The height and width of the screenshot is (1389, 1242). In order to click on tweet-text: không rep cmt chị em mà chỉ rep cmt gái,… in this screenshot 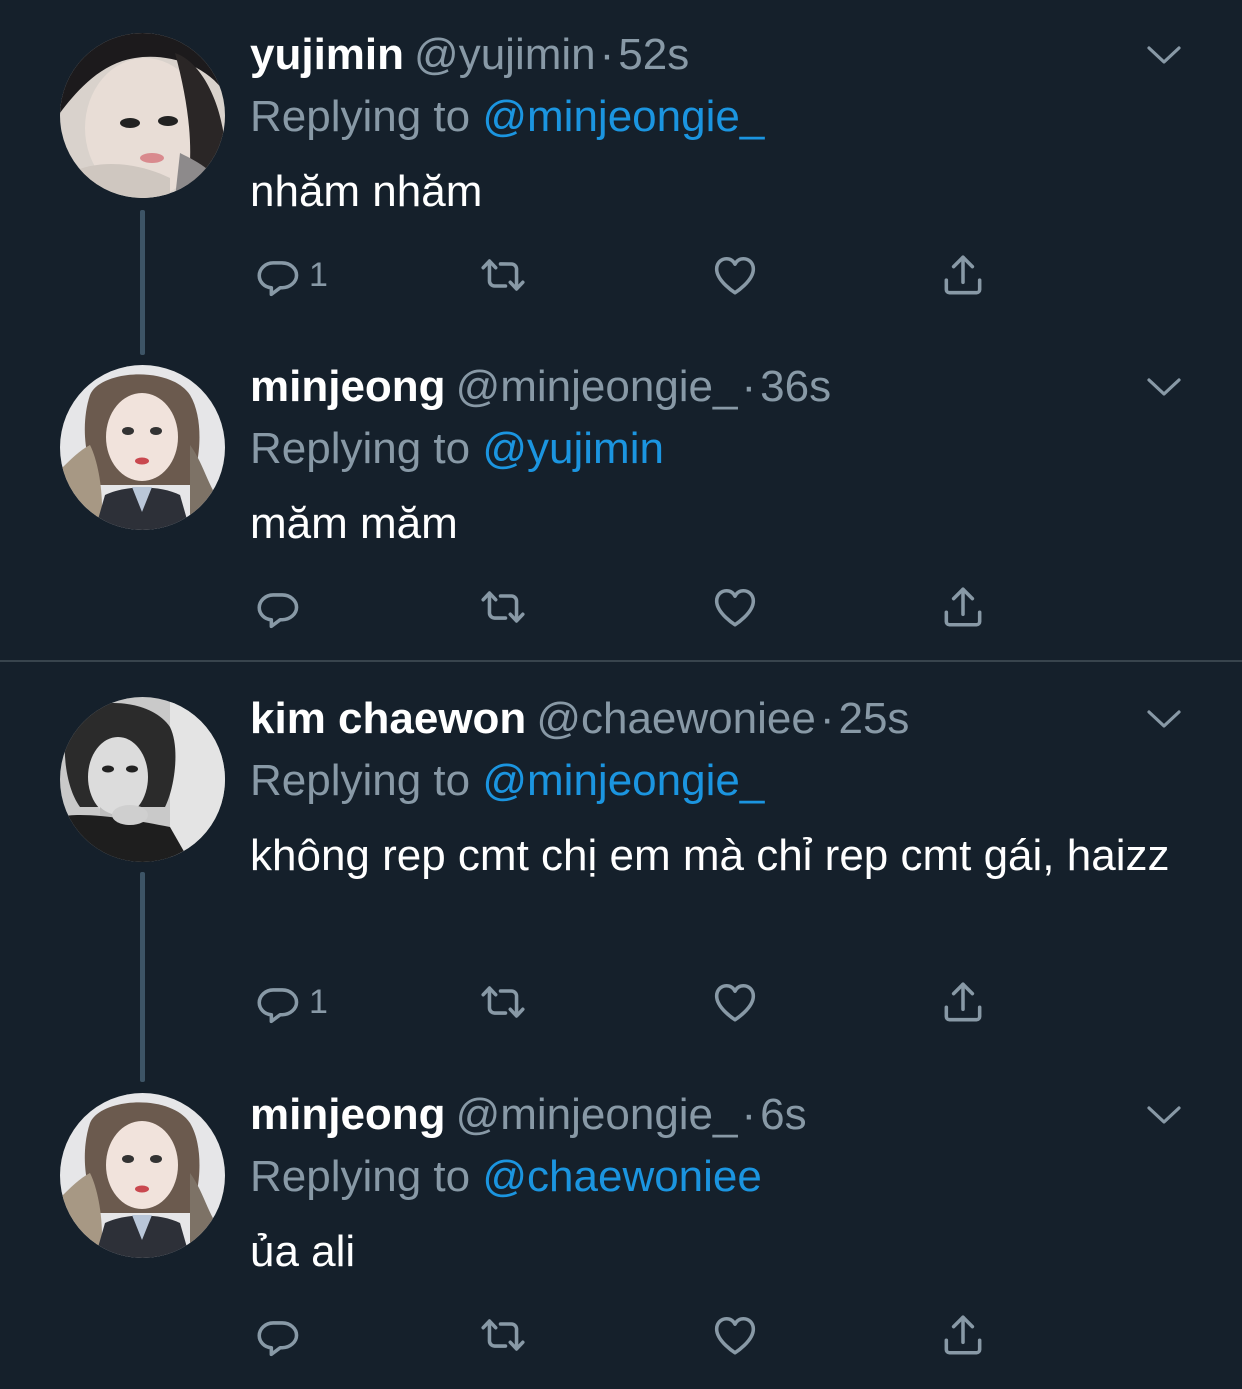, I will do `click(710, 855)`.